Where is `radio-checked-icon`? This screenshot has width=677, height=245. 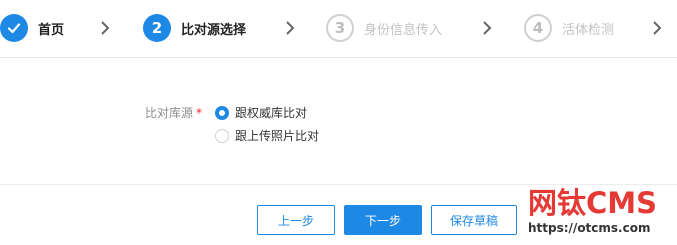 radio-checked-icon is located at coordinates (222, 112).